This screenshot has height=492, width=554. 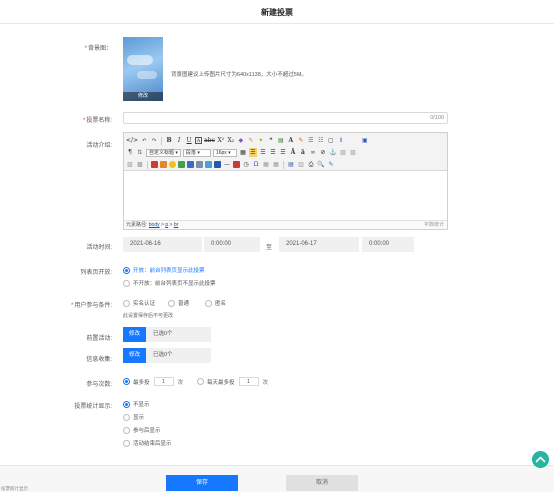 What do you see at coordinates (303, 152) in the screenshot?
I see `to-lowercase-icon: ā` at bounding box center [303, 152].